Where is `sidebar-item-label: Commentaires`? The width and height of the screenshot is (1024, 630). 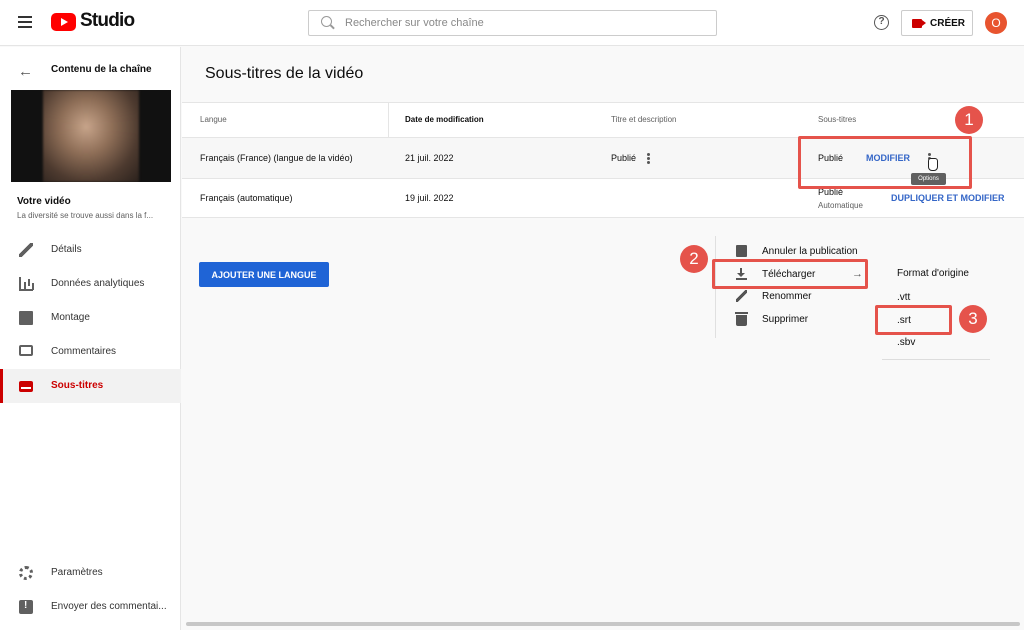
sidebar-item-label: Commentaires is located at coordinates (84, 351).